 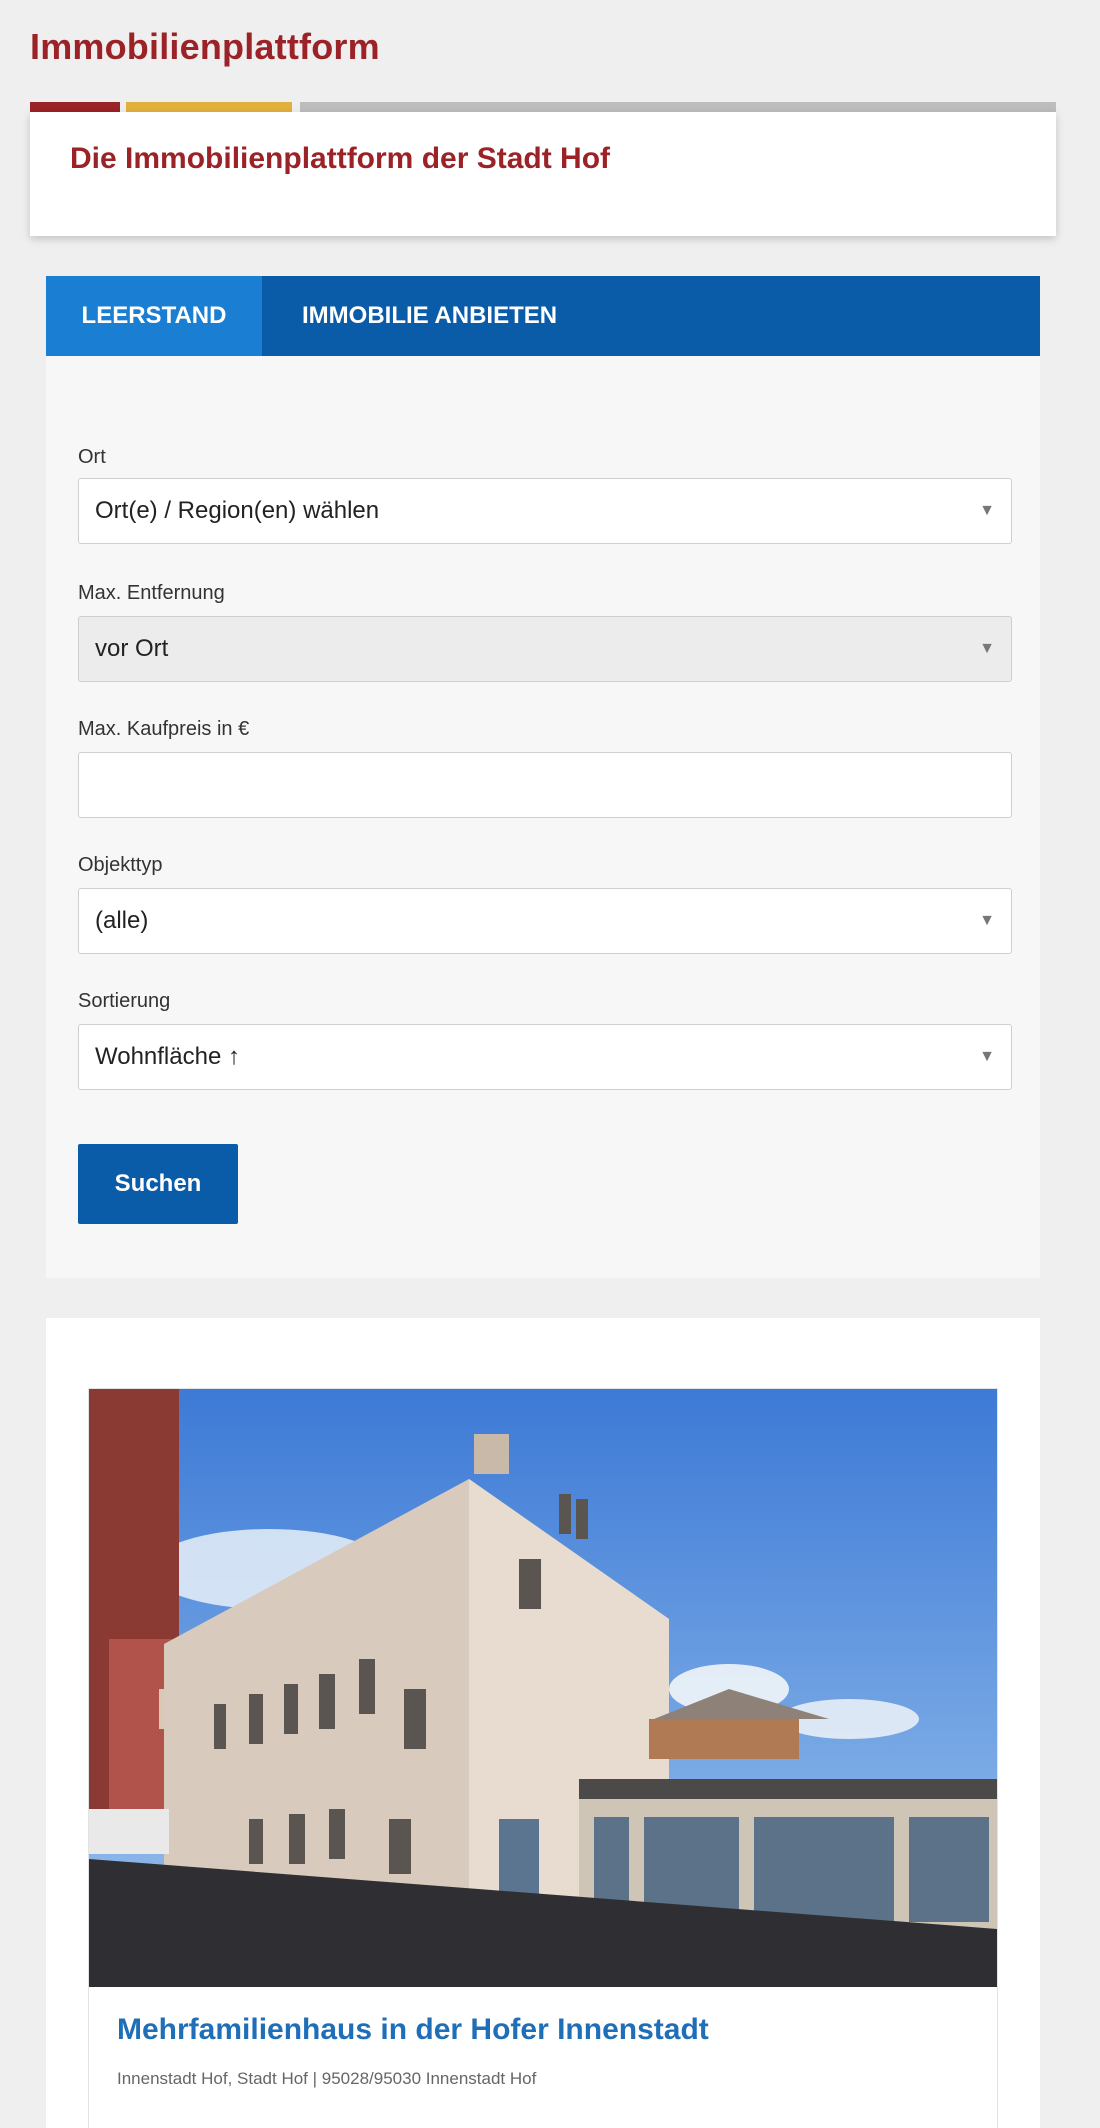 I want to click on price-input, so click(x=545, y=785).